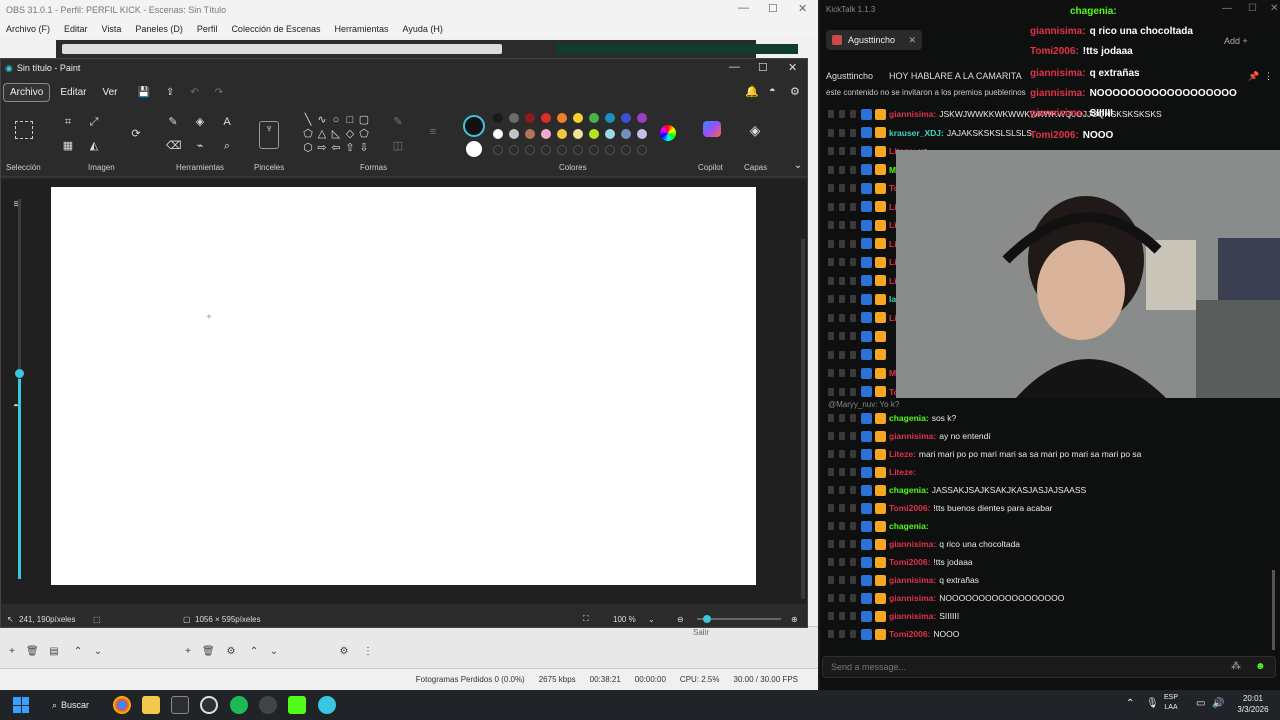 The width and height of the screenshot is (1280, 720). What do you see at coordinates (297, 705) in the screenshot?
I see `kick-icon` at bounding box center [297, 705].